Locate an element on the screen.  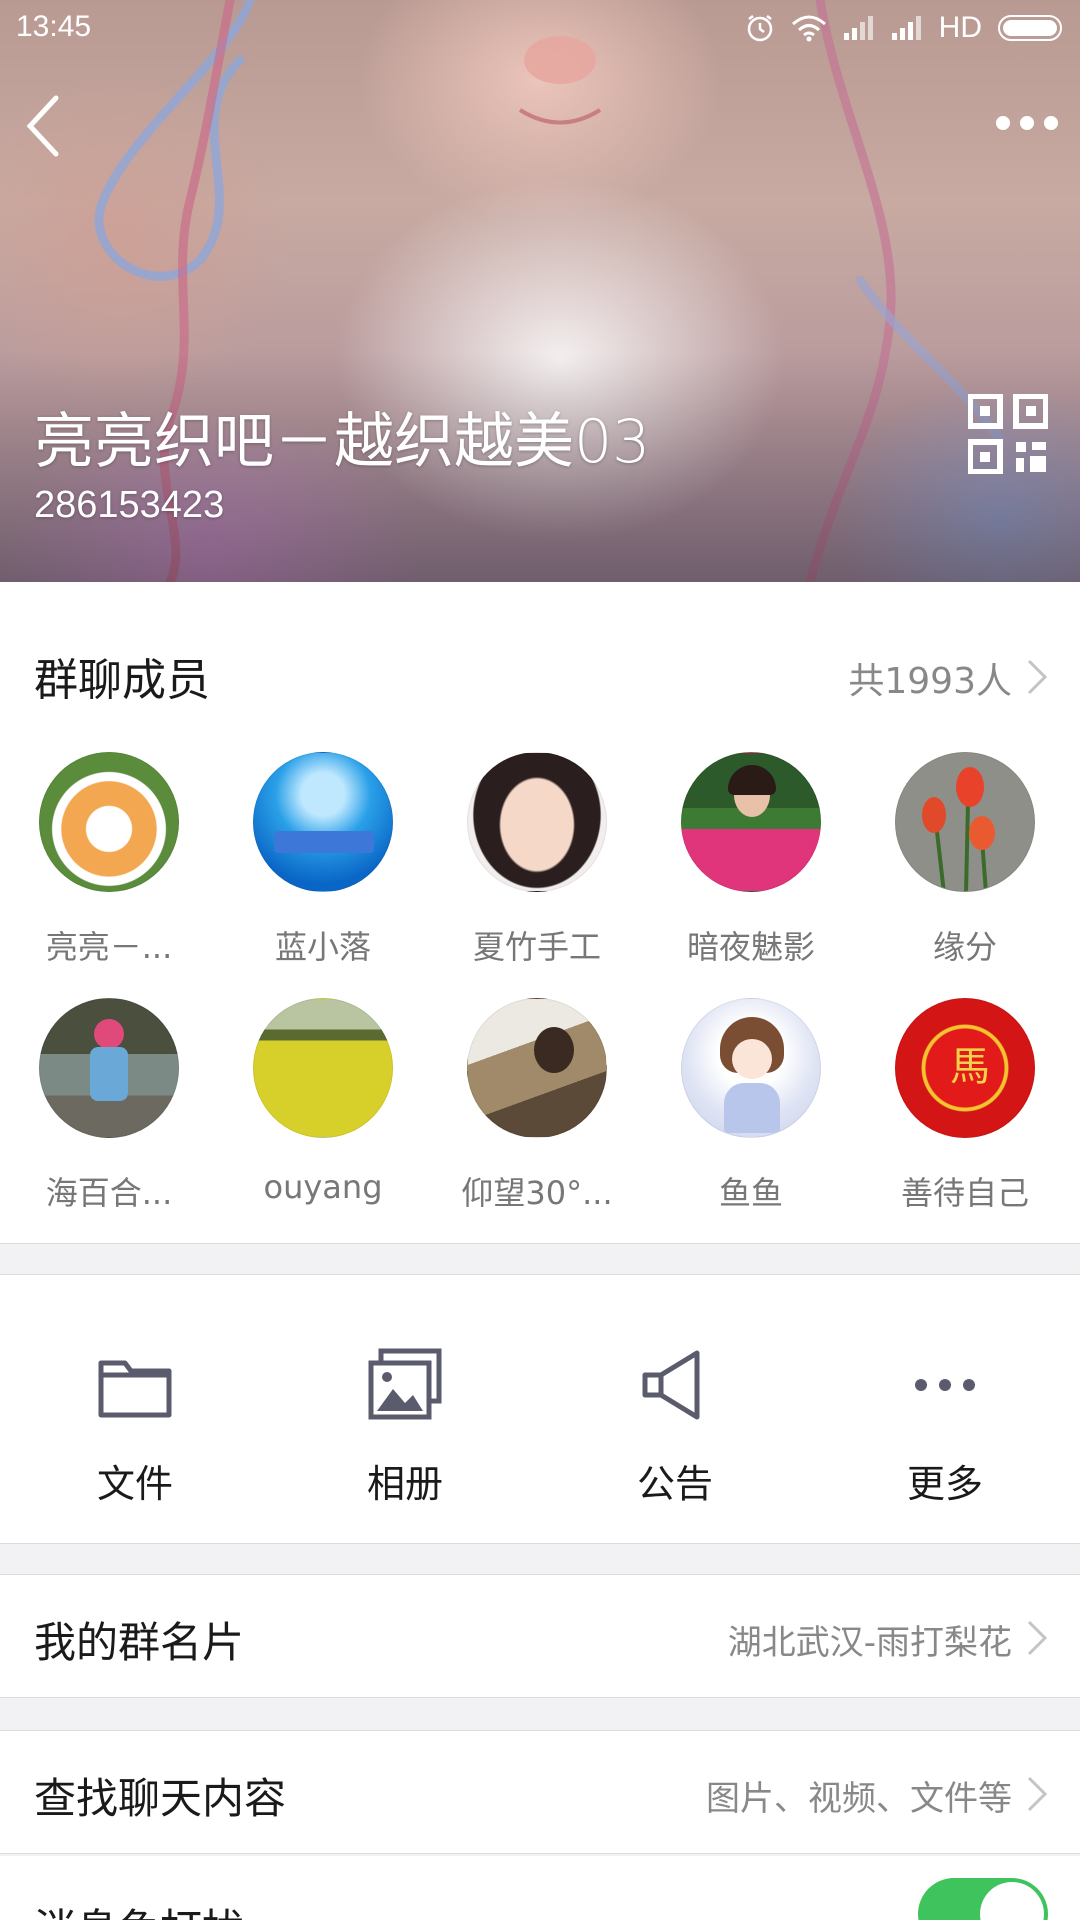
member-item: 馬 善待自己 is located at coordinates (965, 1107).